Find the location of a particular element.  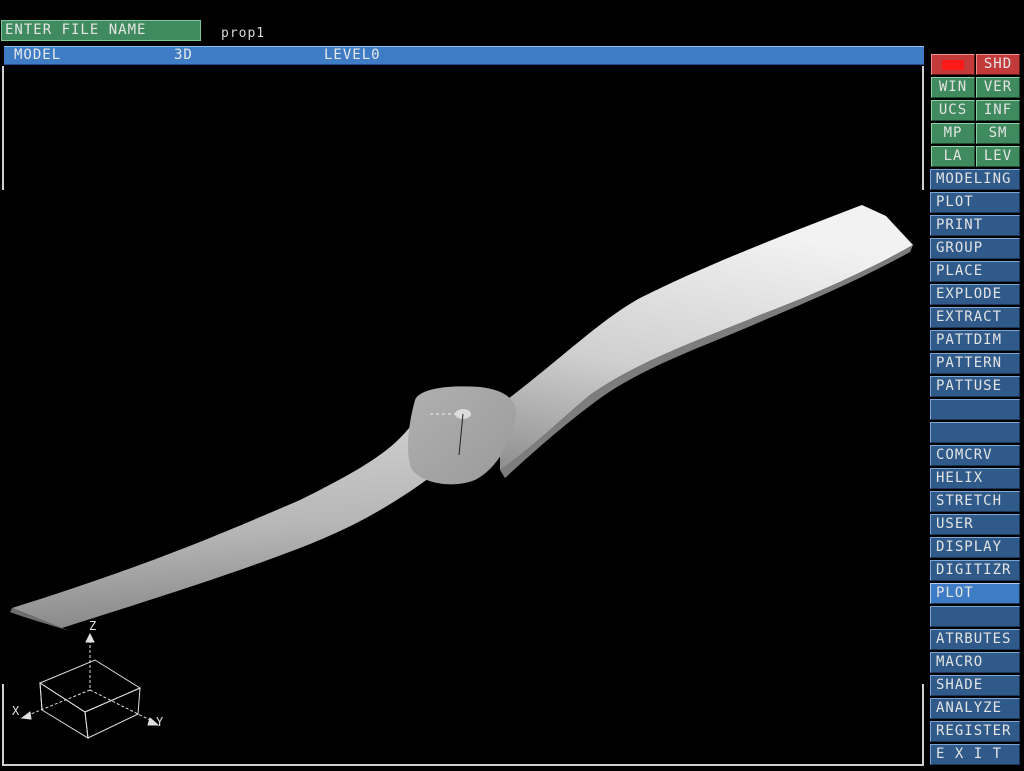

toggle-win-button: WIN is located at coordinates (953, 87).